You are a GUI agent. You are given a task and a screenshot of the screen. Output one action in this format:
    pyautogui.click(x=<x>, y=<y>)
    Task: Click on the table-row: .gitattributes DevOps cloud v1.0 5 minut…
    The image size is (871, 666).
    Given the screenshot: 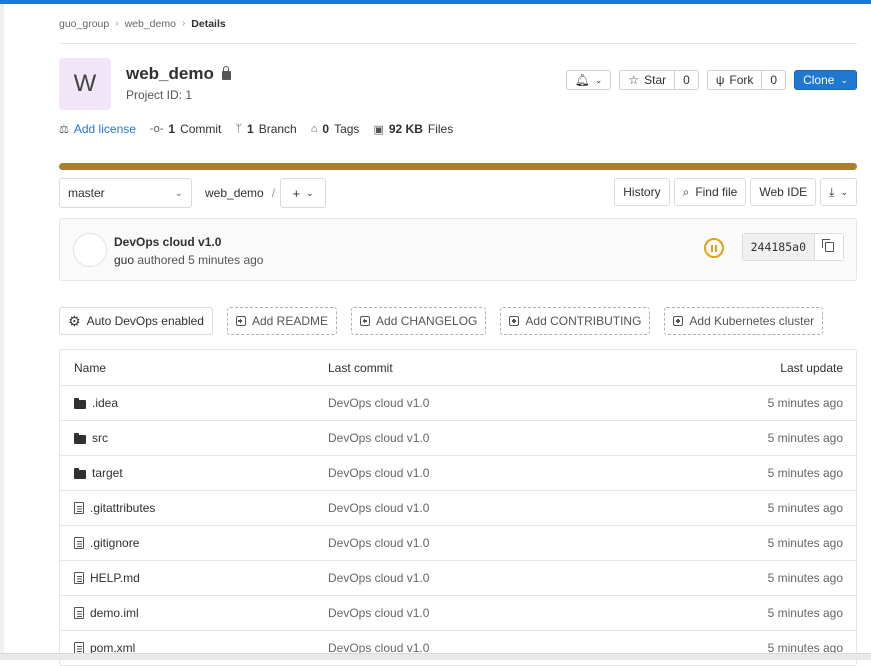 What is the action you would take?
    pyautogui.click(x=458, y=508)
    